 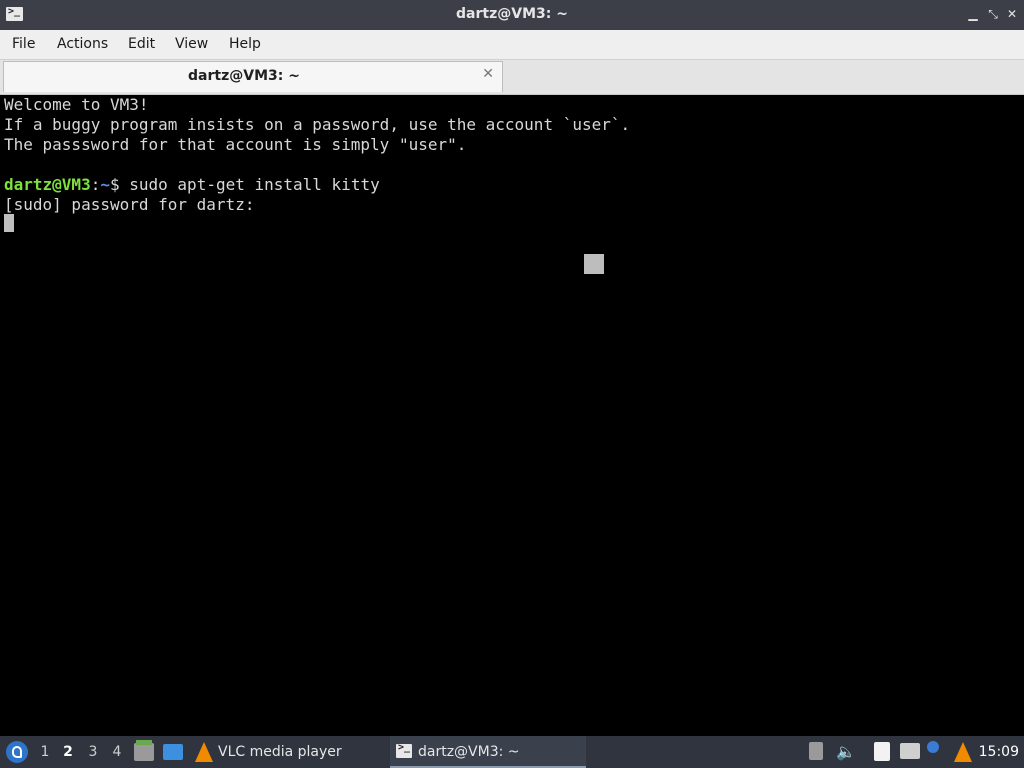 What do you see at coordinates (993, 14) in the screenshot?
I see `maximize-icon: ⤡` at bounding box center [993, 14].